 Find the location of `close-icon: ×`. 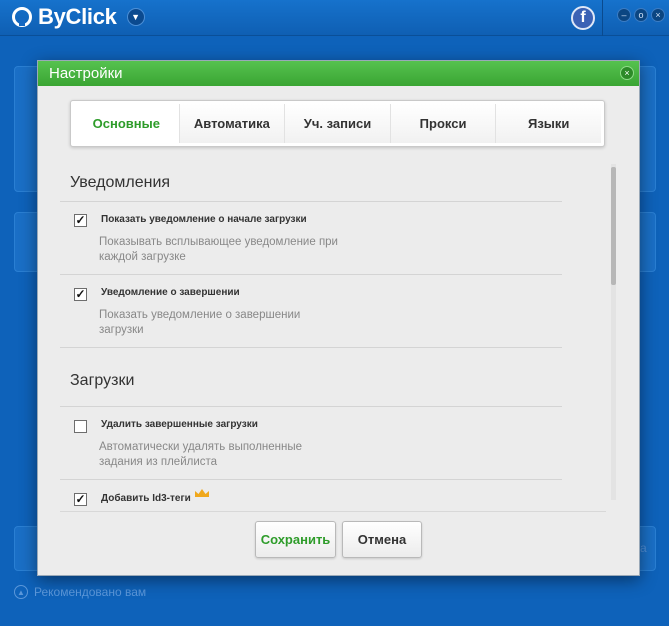

close-icon: × is located at coordinates (658, 15).